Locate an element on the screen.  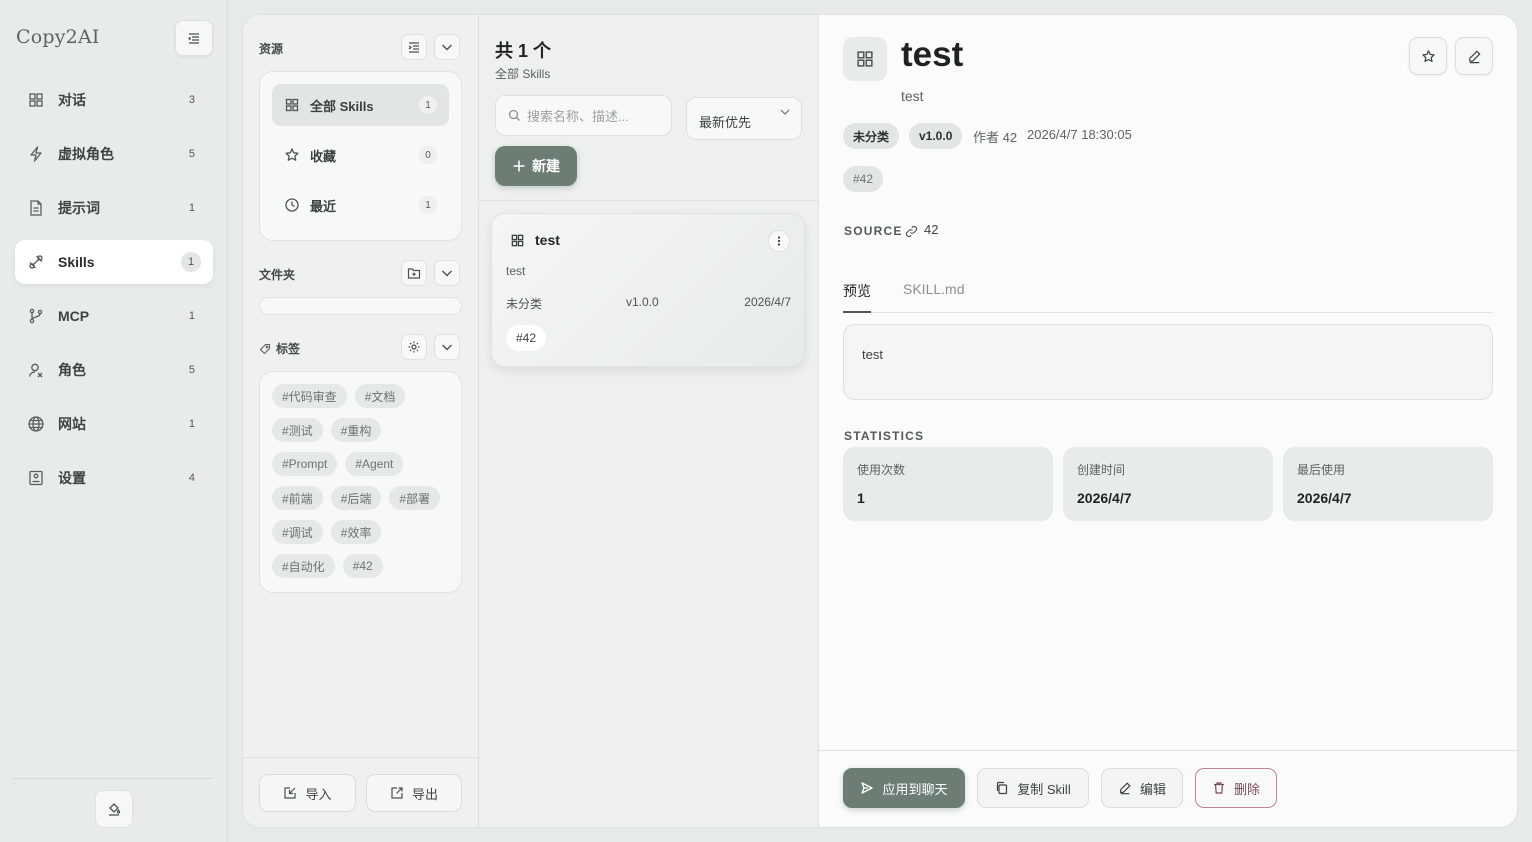
resources-footer: 导入 导出 is located at coordinates (361, 792).